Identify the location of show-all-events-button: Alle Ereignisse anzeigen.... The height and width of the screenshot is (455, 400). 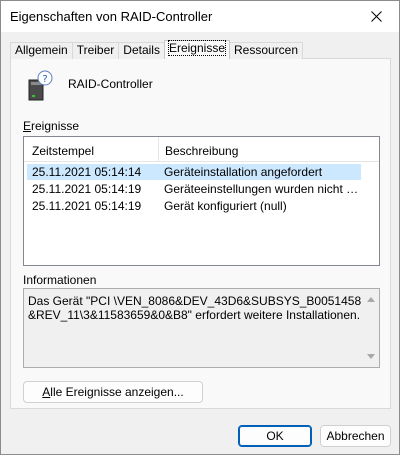
(113, 392).